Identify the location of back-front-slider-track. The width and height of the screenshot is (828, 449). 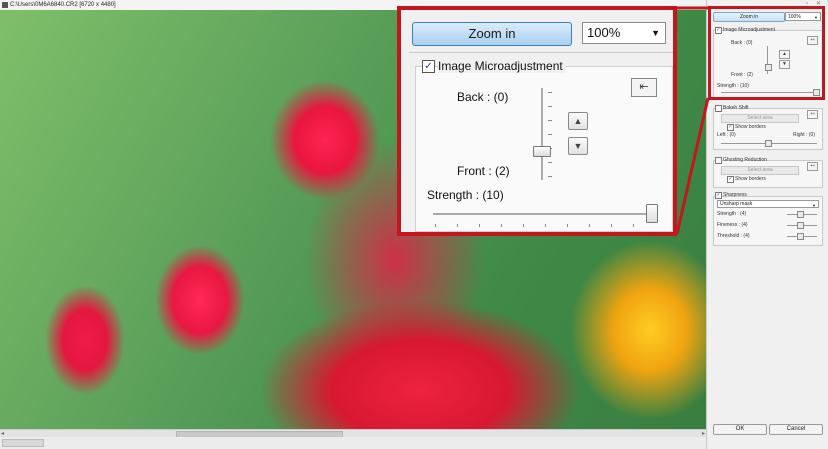
(542, 134).